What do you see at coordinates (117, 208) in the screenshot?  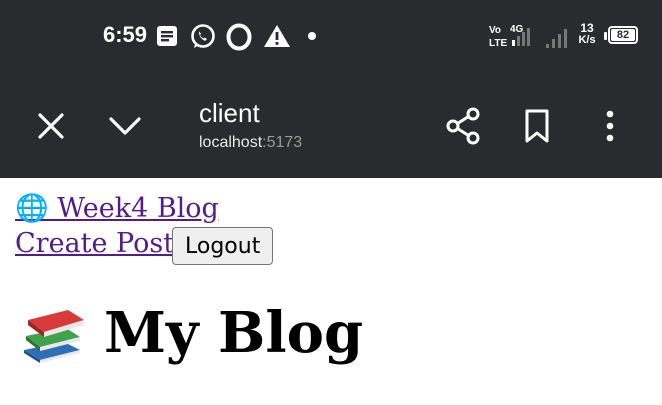 I see `home-link: 🌐 Week4 Blog` at bounding box center [117, 208].